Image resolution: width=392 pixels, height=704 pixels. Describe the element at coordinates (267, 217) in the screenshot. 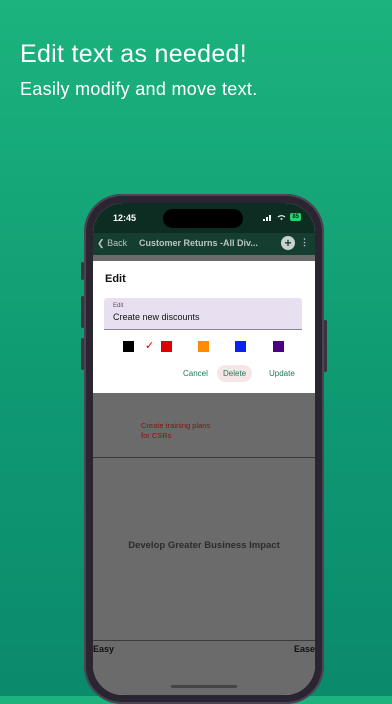

I see `signal-icon` at that location.